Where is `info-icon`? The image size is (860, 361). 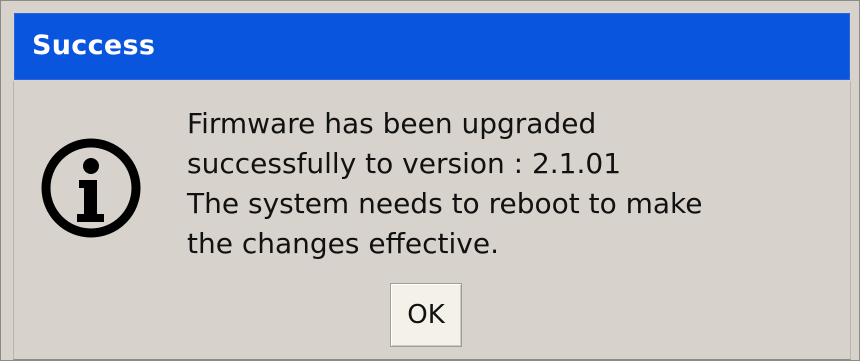
info-icon is located at coordinates (91, 188).